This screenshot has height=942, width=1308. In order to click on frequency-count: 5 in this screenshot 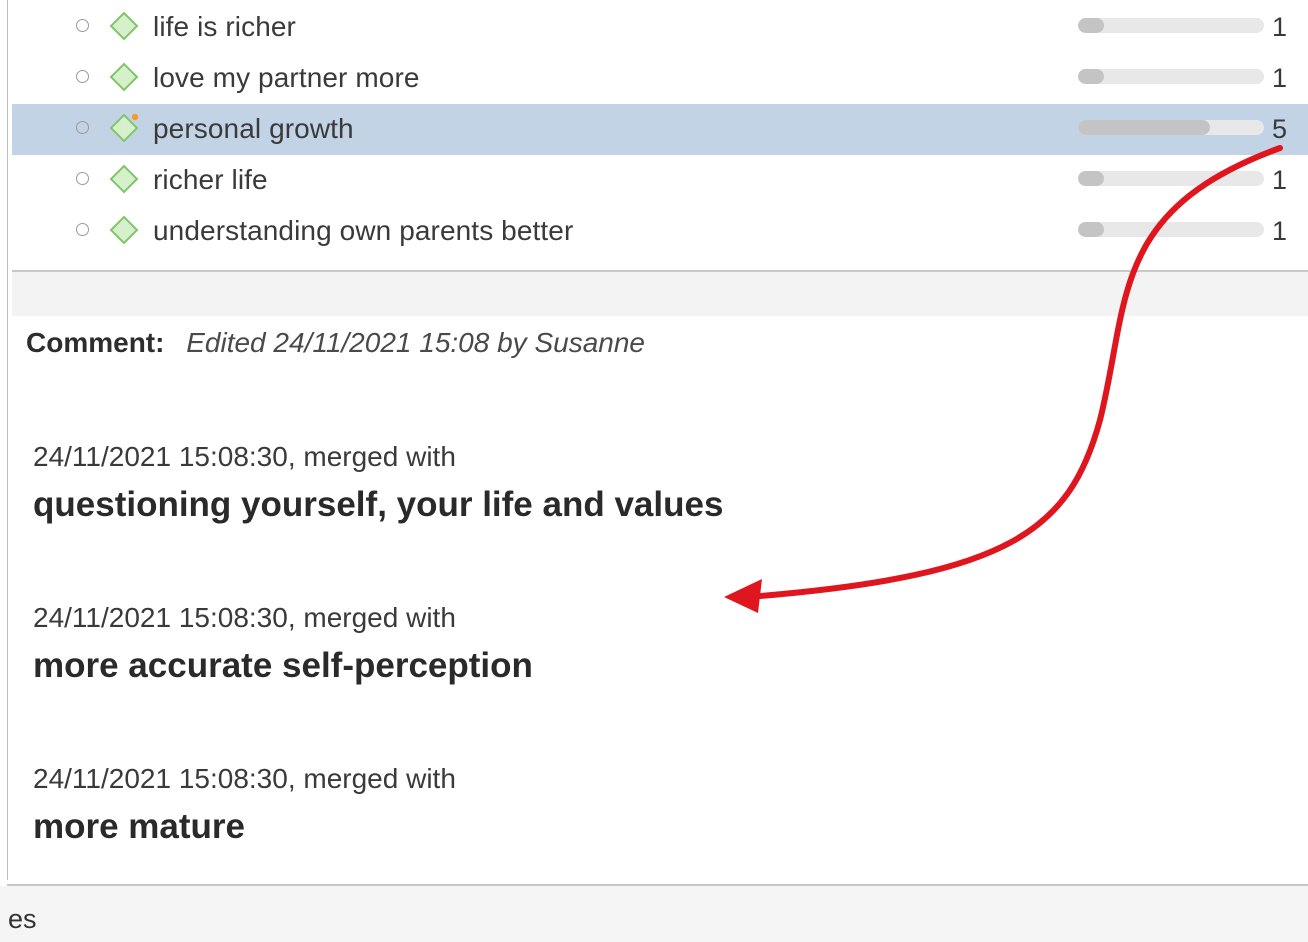, I will do `click(1280, 129)`.